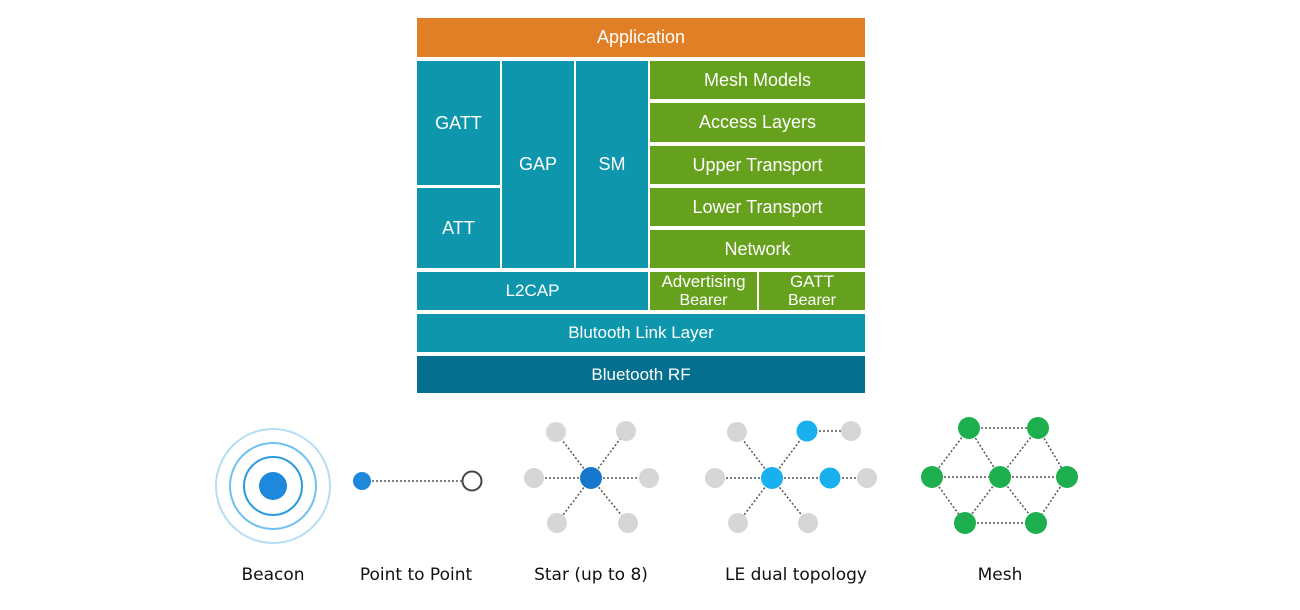 This screenshot has width=1300, height=610. I want to click on topology-illustrations, so click(646, 480).